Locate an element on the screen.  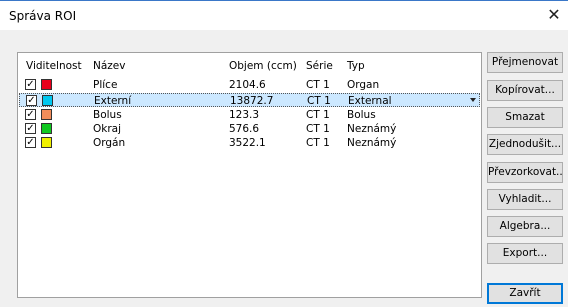
roi-volume: 13872.7 is located at coordinates (252, 101).